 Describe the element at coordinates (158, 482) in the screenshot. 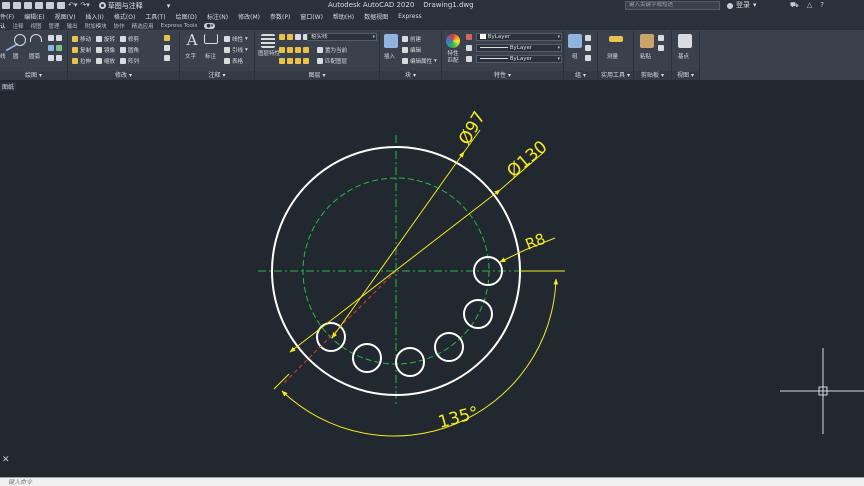

I see `command-input` at that location.